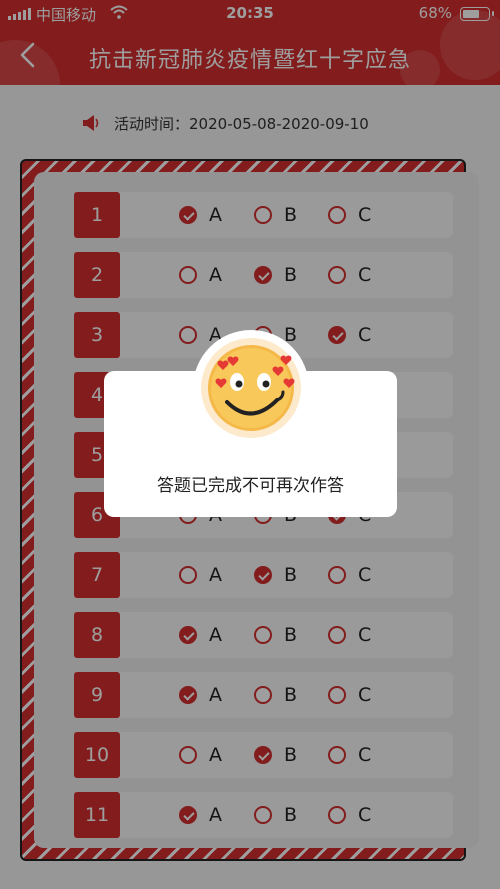  I want to click on smiling-face-with-hearts-icon, so click(251, 388).